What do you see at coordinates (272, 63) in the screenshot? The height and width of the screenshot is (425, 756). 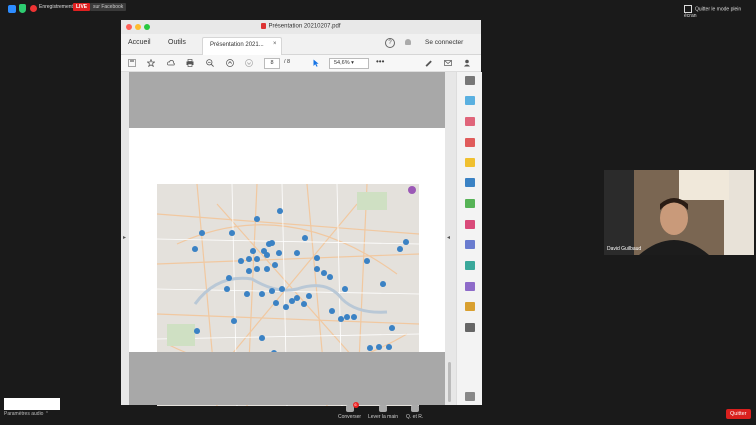 I see `page-number-input: 8` at bounding box center [272, 63].